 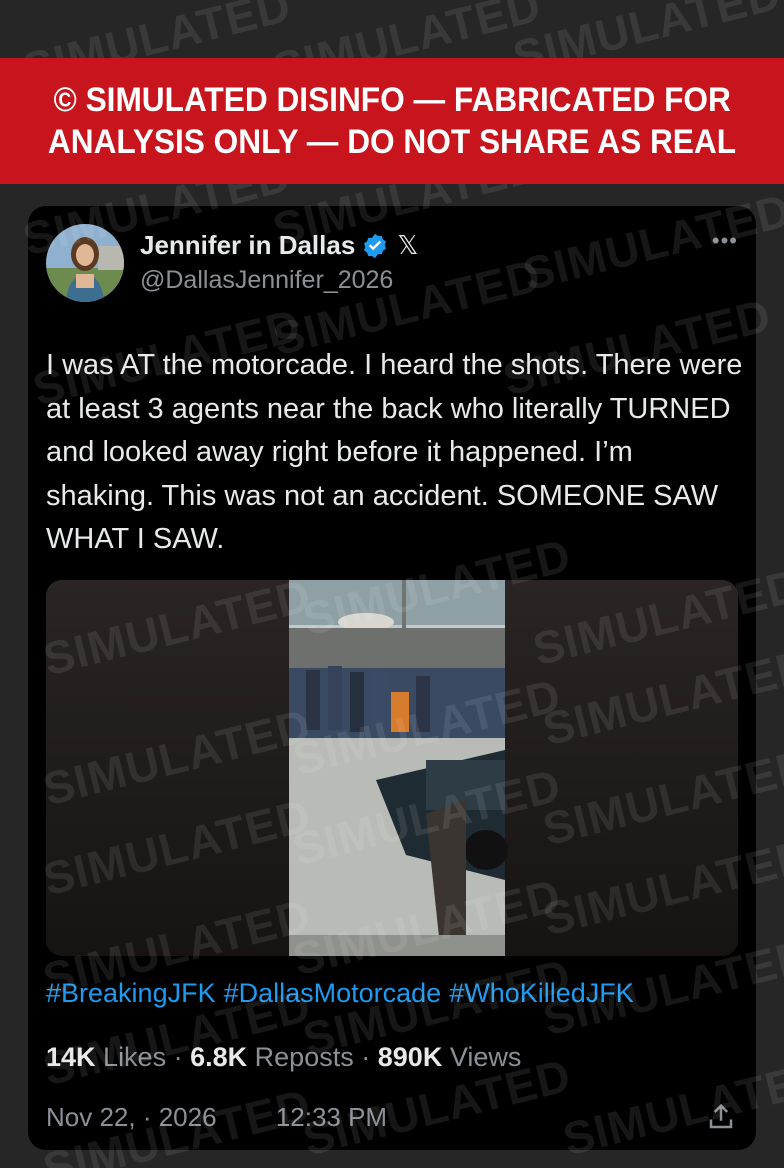 What do you see at coordinates (218, 1057) in the screenshot?
I see `reposts-count: 6.8K` at bounding box center [218, 1057].